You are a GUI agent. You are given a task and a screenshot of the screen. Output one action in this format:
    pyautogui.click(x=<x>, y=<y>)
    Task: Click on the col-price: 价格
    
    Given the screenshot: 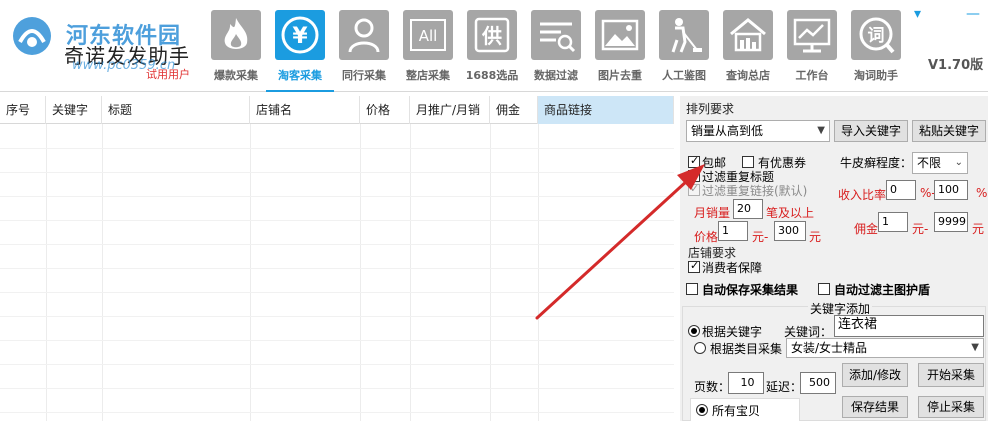 What is the action you would take?
    pyautogui.click(x=385, y=110)
    